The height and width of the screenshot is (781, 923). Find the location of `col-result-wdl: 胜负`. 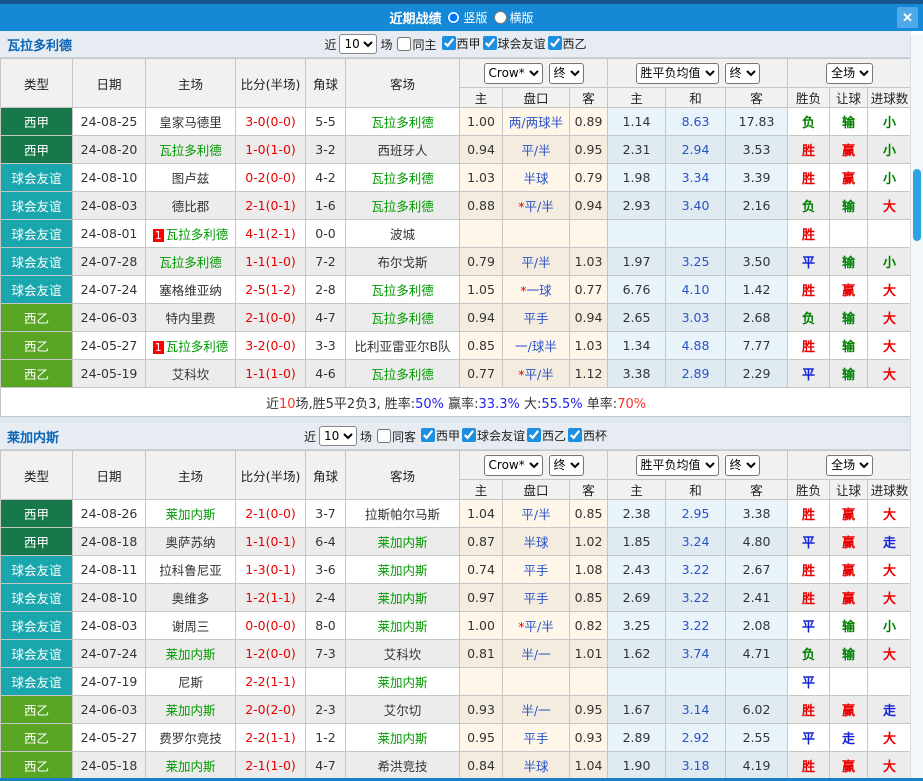

col-result-wdl: 胜负 is located at coordinates (809, 97).